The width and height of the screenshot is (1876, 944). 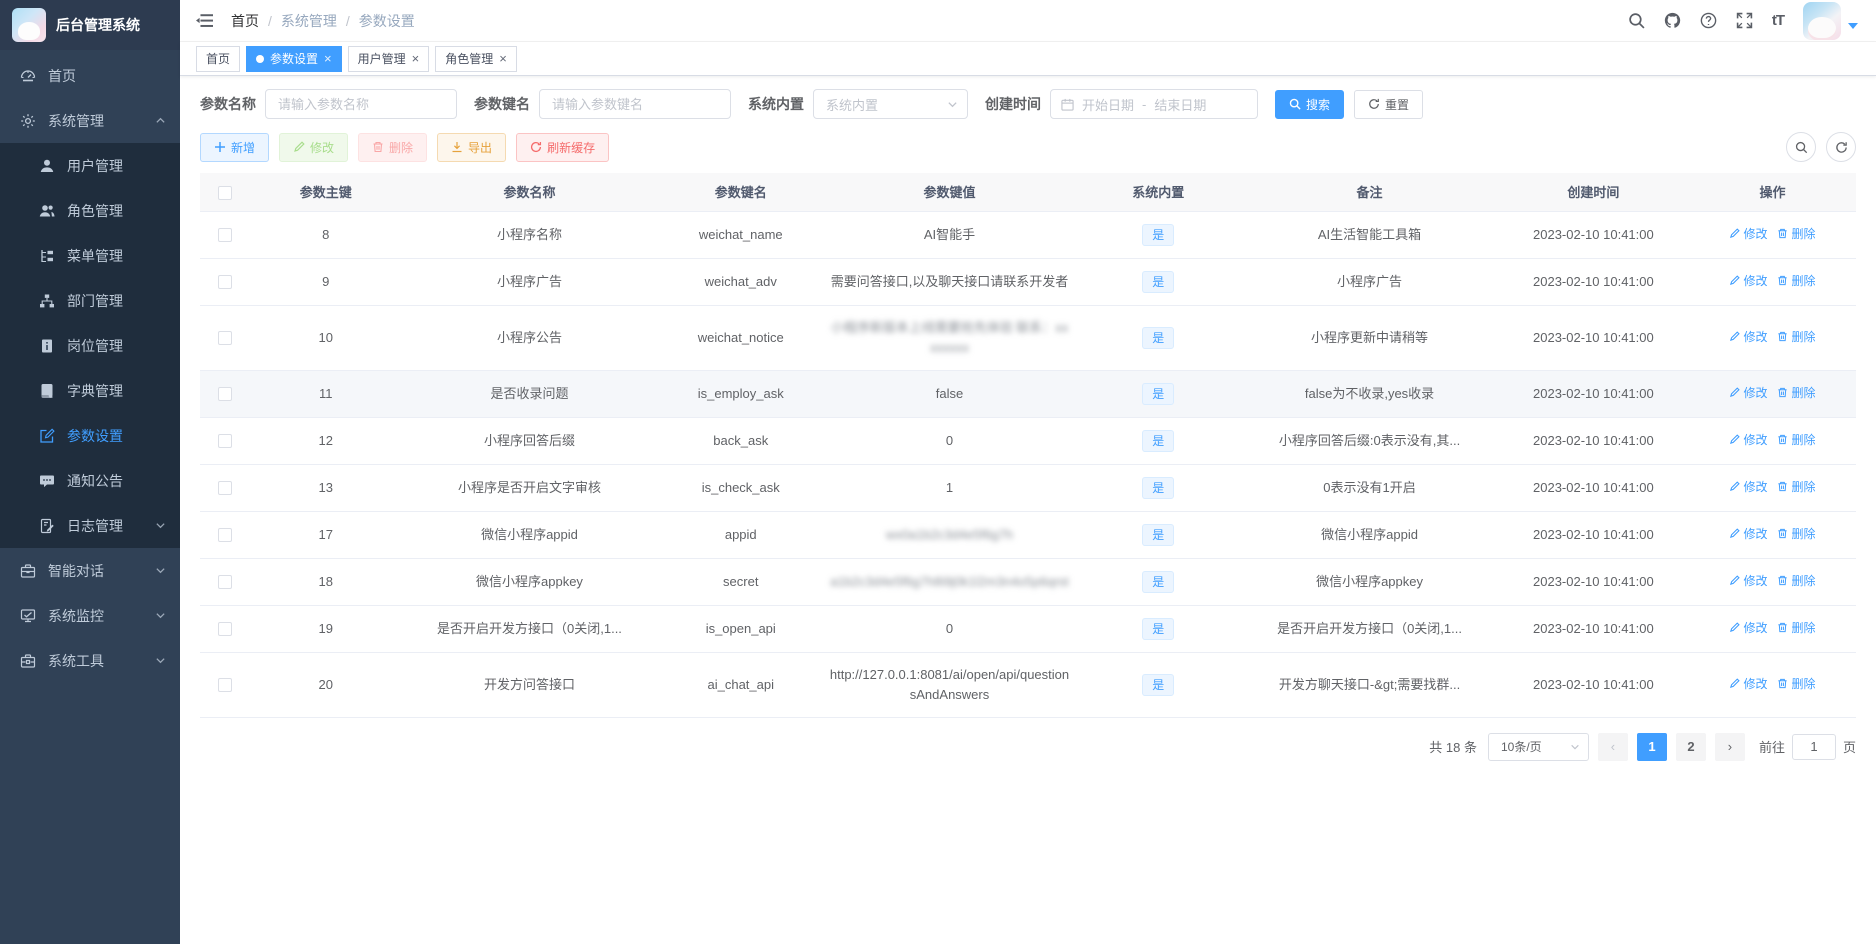 What do you see at coordinates (90, 345) in the screenshot?
I see `sidebar-item-post-mgmt: 岗位管理` at bounding box center [90, 345].